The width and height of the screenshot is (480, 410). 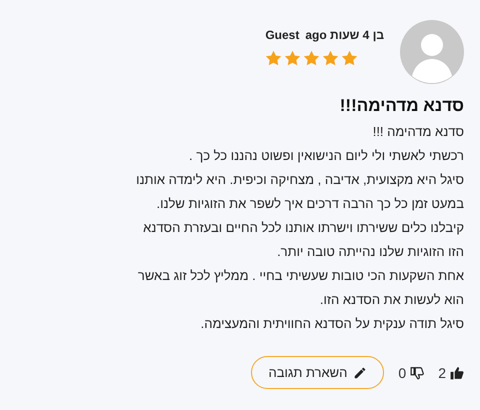 I want to click on dislike-count: 0, so click(x=402, y=372).